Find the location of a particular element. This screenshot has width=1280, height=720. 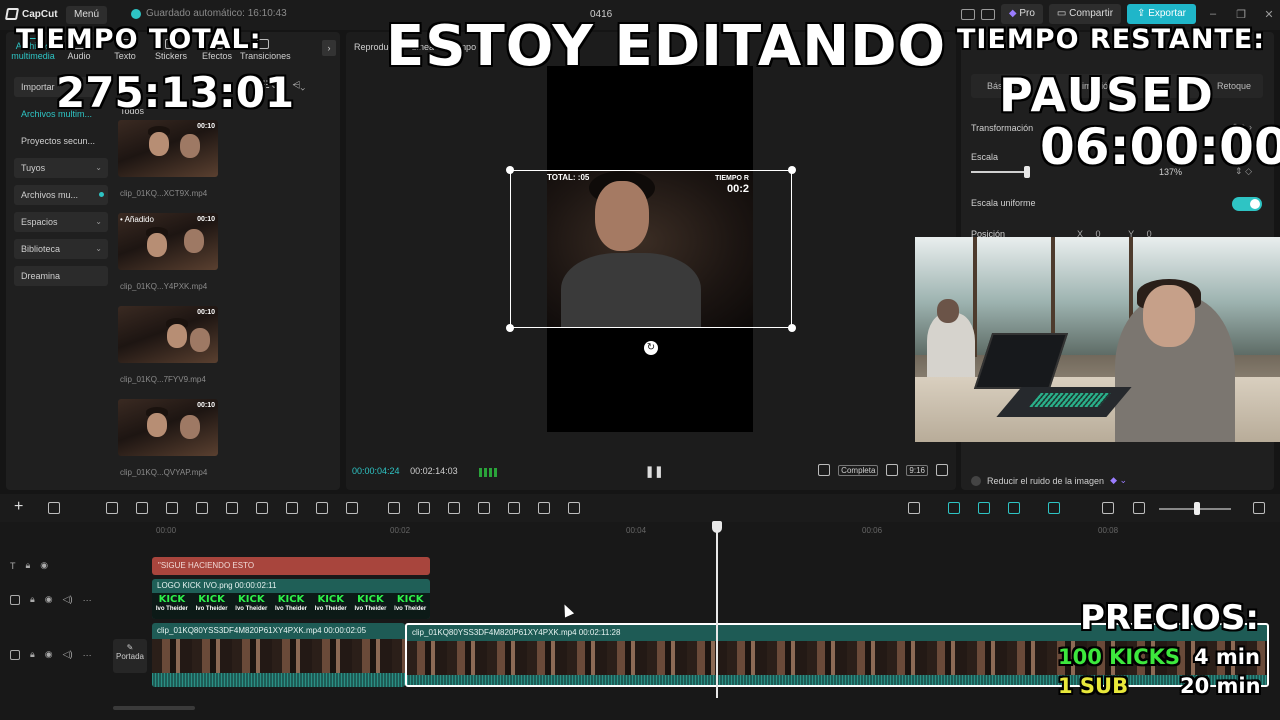

preview-axis-icon is located at coordinates (1054, 508).